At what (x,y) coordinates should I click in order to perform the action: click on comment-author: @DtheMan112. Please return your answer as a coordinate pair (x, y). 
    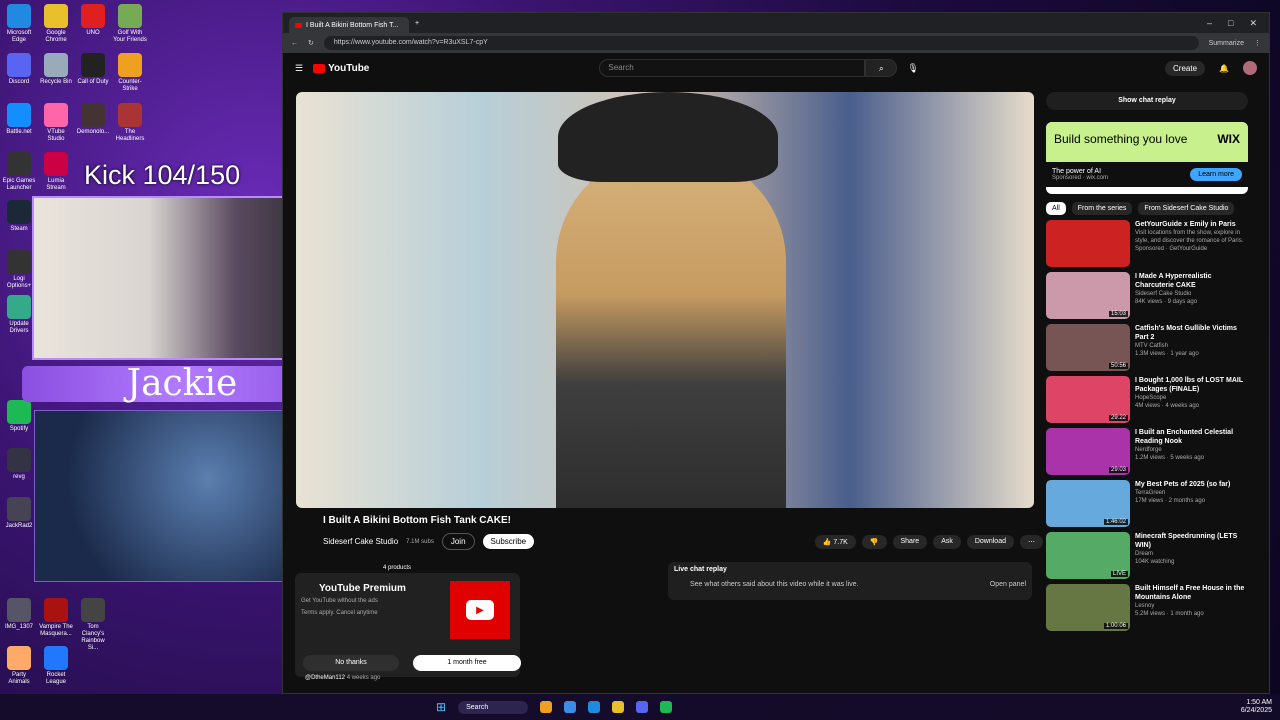
    Looking at the image, I should click on (325, 678).